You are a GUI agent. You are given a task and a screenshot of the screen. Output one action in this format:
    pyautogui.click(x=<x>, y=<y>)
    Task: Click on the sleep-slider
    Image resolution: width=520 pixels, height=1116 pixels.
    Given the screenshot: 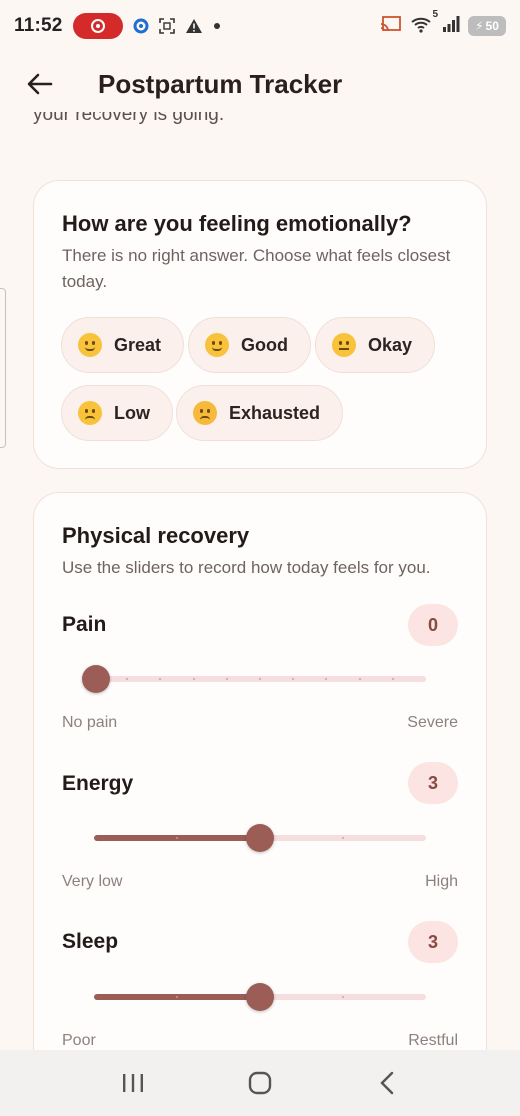 What is the action you would take?
    pyautogui.click(x=260, y=997)
    